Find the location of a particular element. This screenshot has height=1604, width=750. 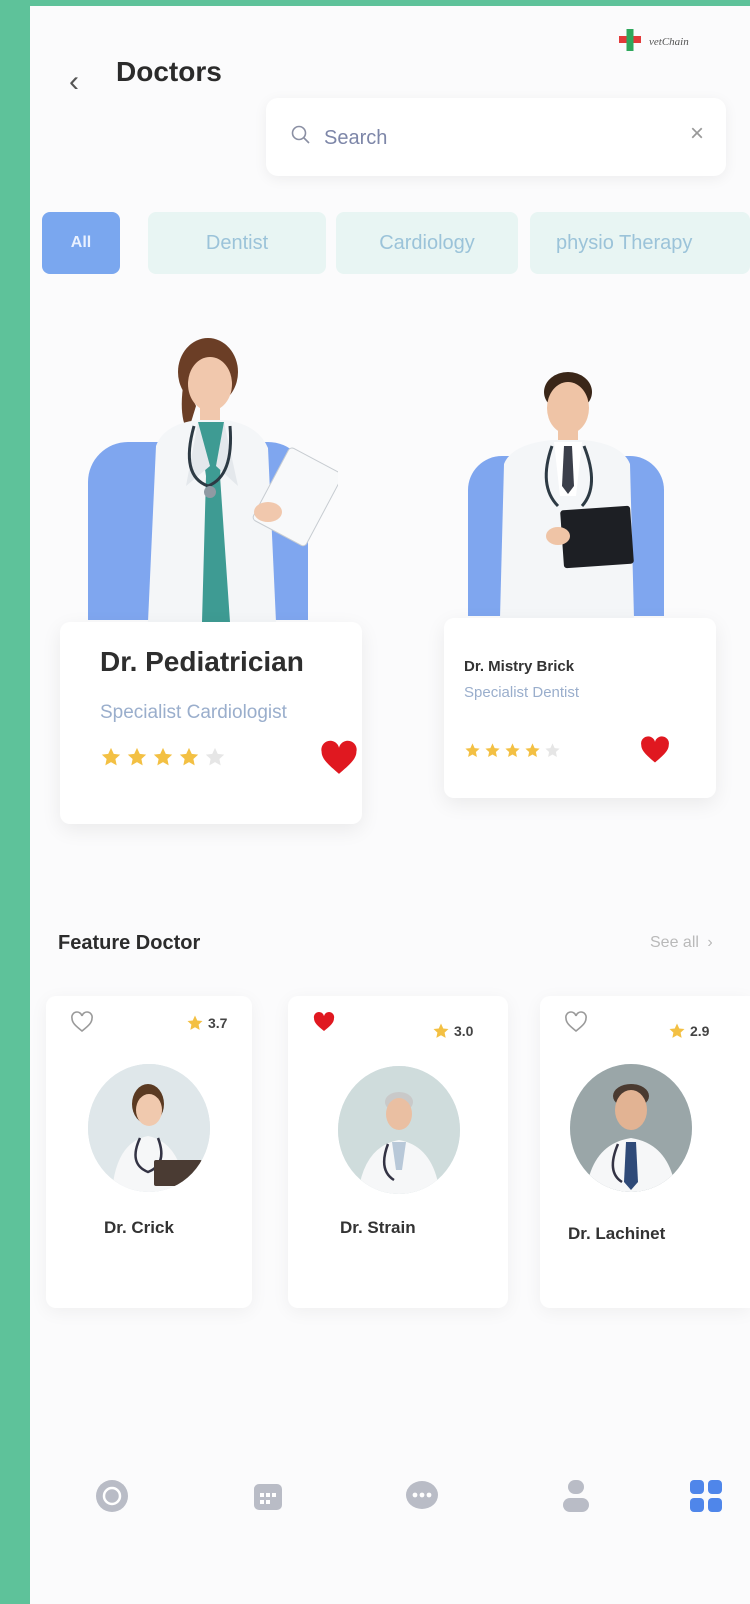

search-icon is located at coordinates (300, 134).